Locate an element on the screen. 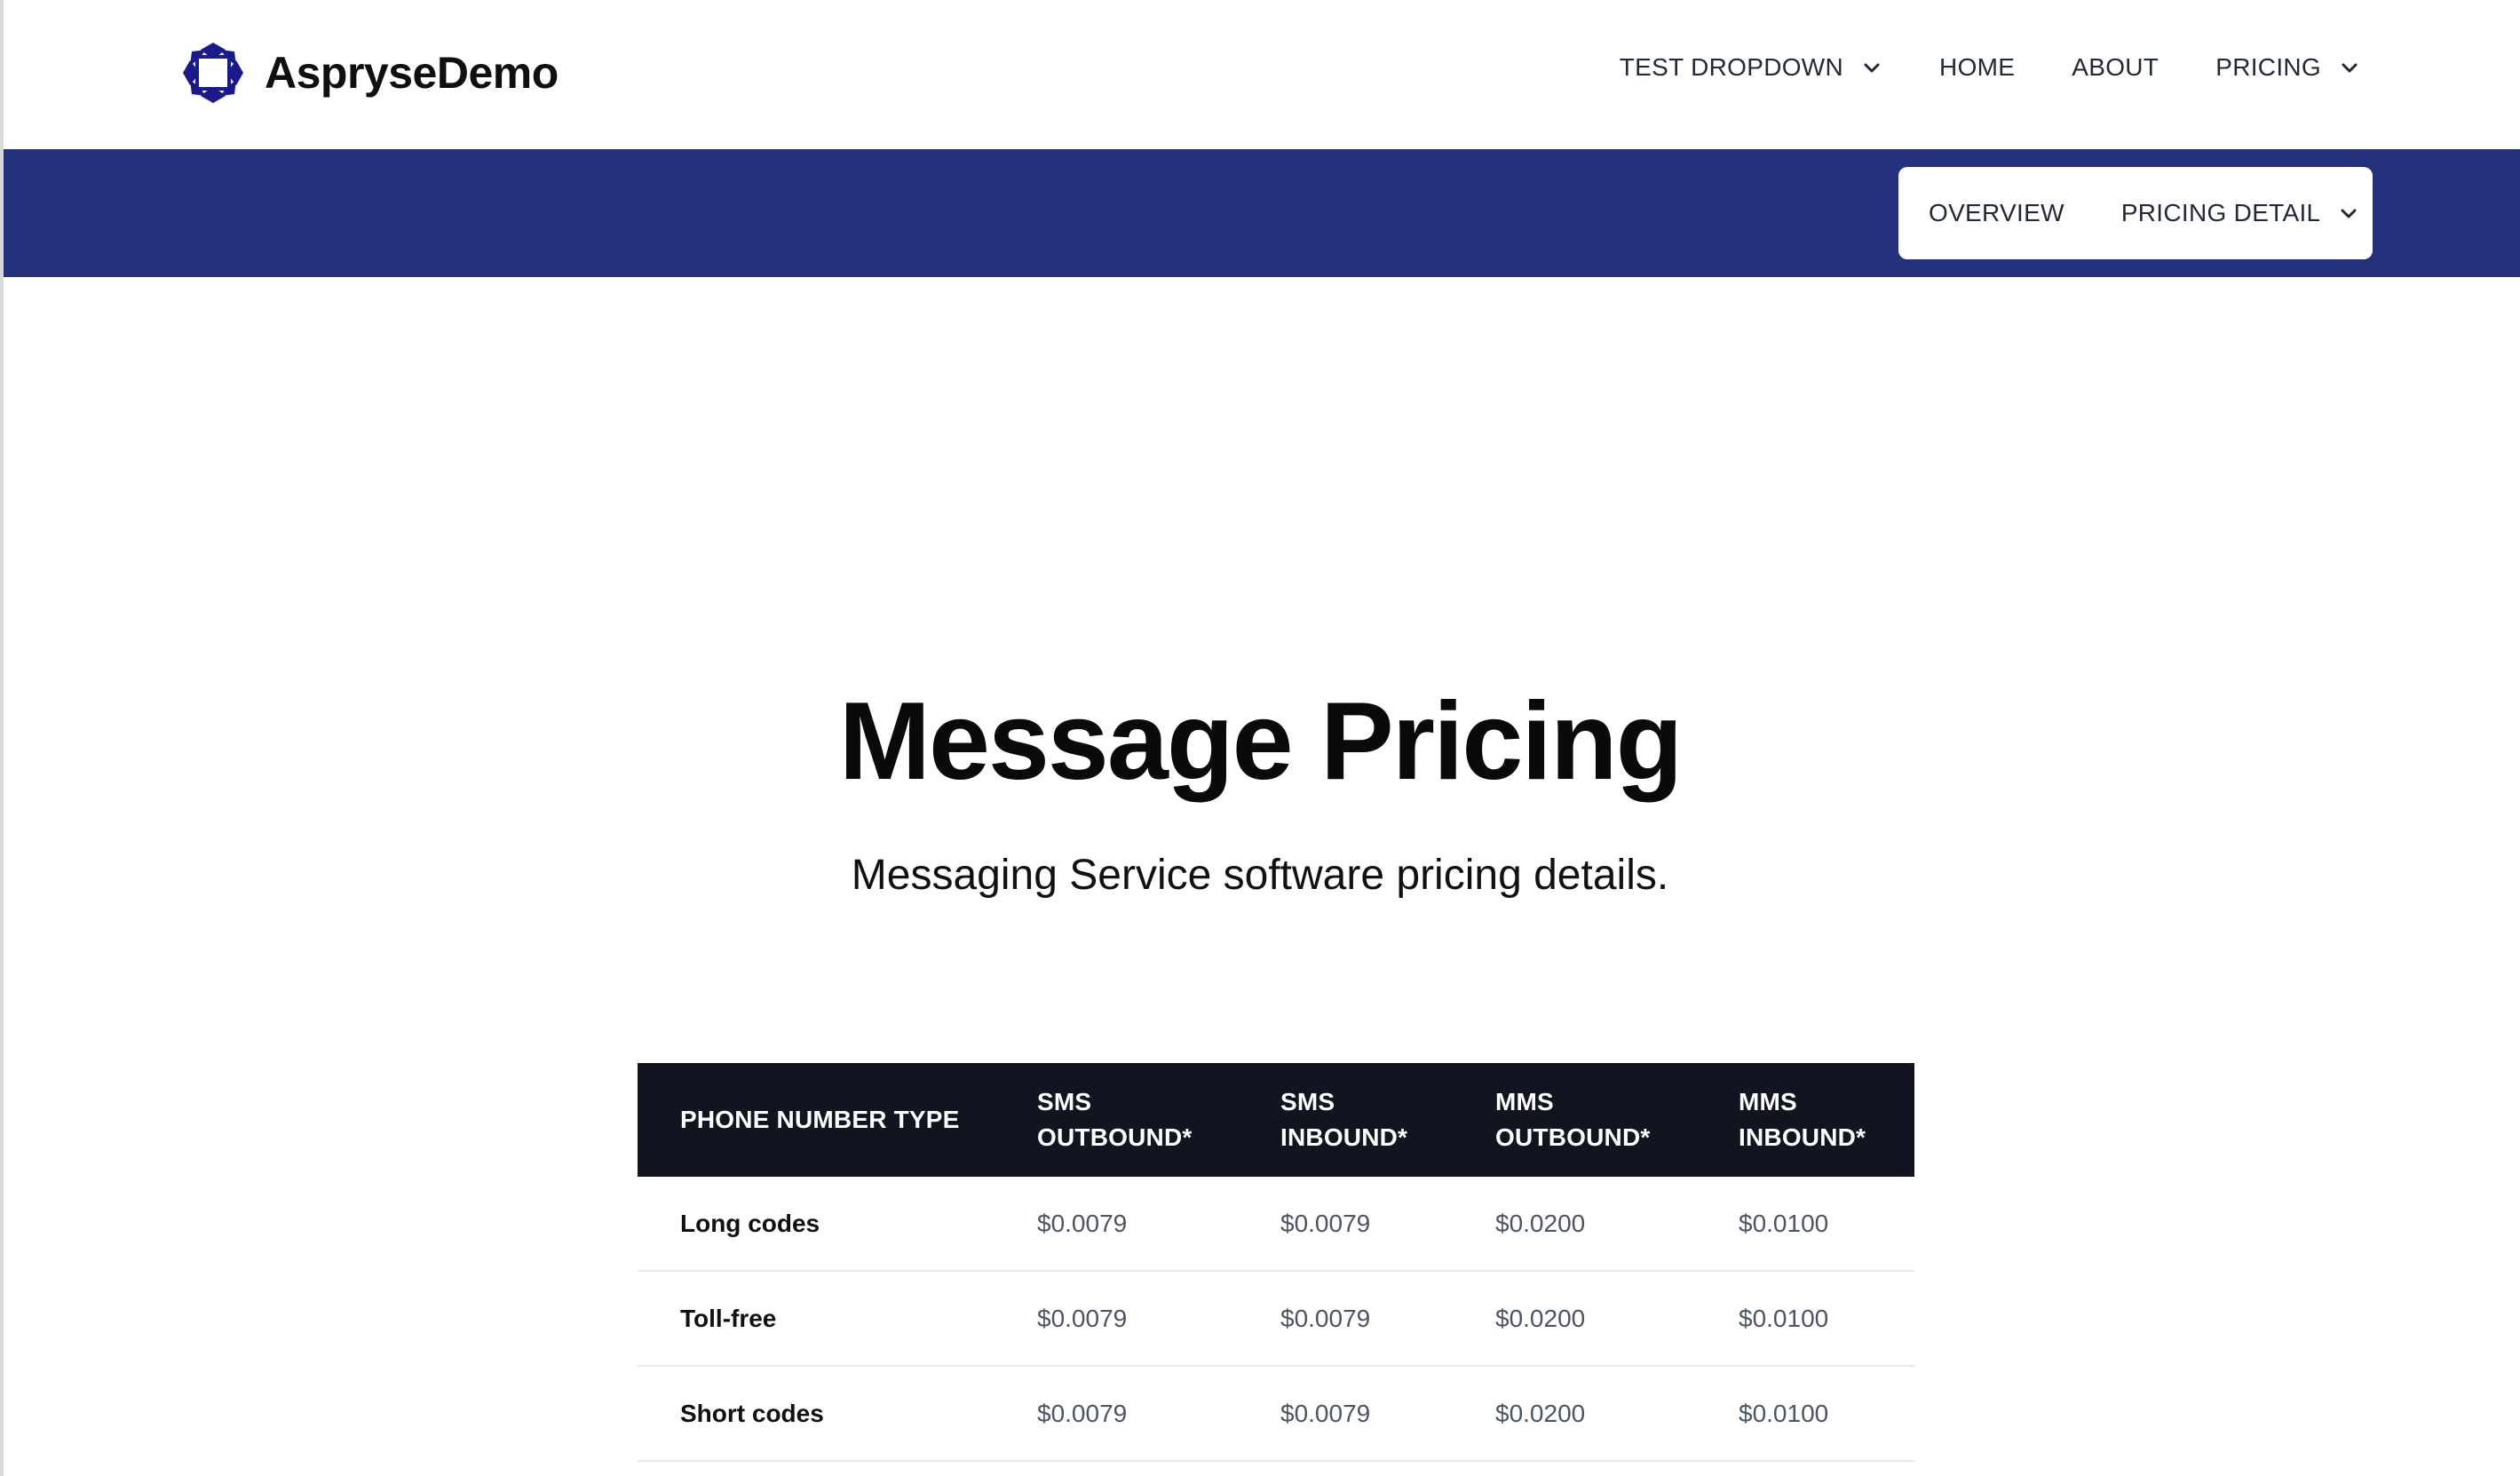 The width and height of the screenshot is (2520, 1476). column-header-phone-number-type: PHONE NUMBER TYPE is located at coordinates (816, 1120).